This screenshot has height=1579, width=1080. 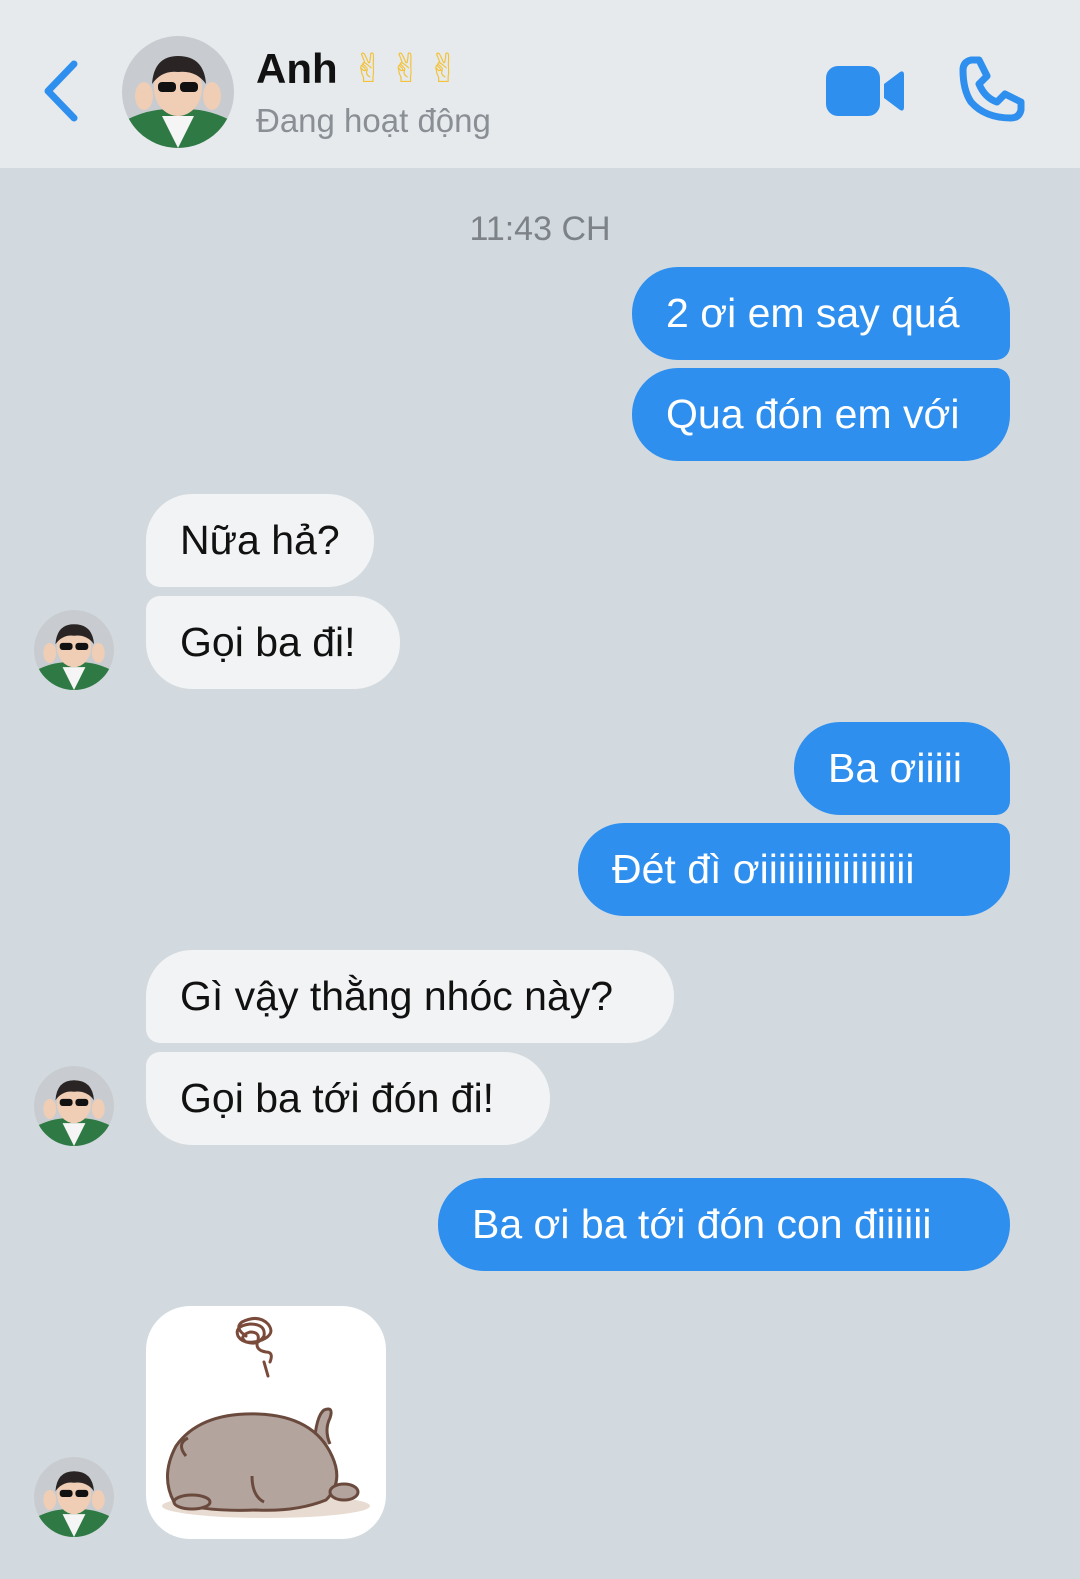 I want to click on contact-avatar, so click(x=178, y=92).